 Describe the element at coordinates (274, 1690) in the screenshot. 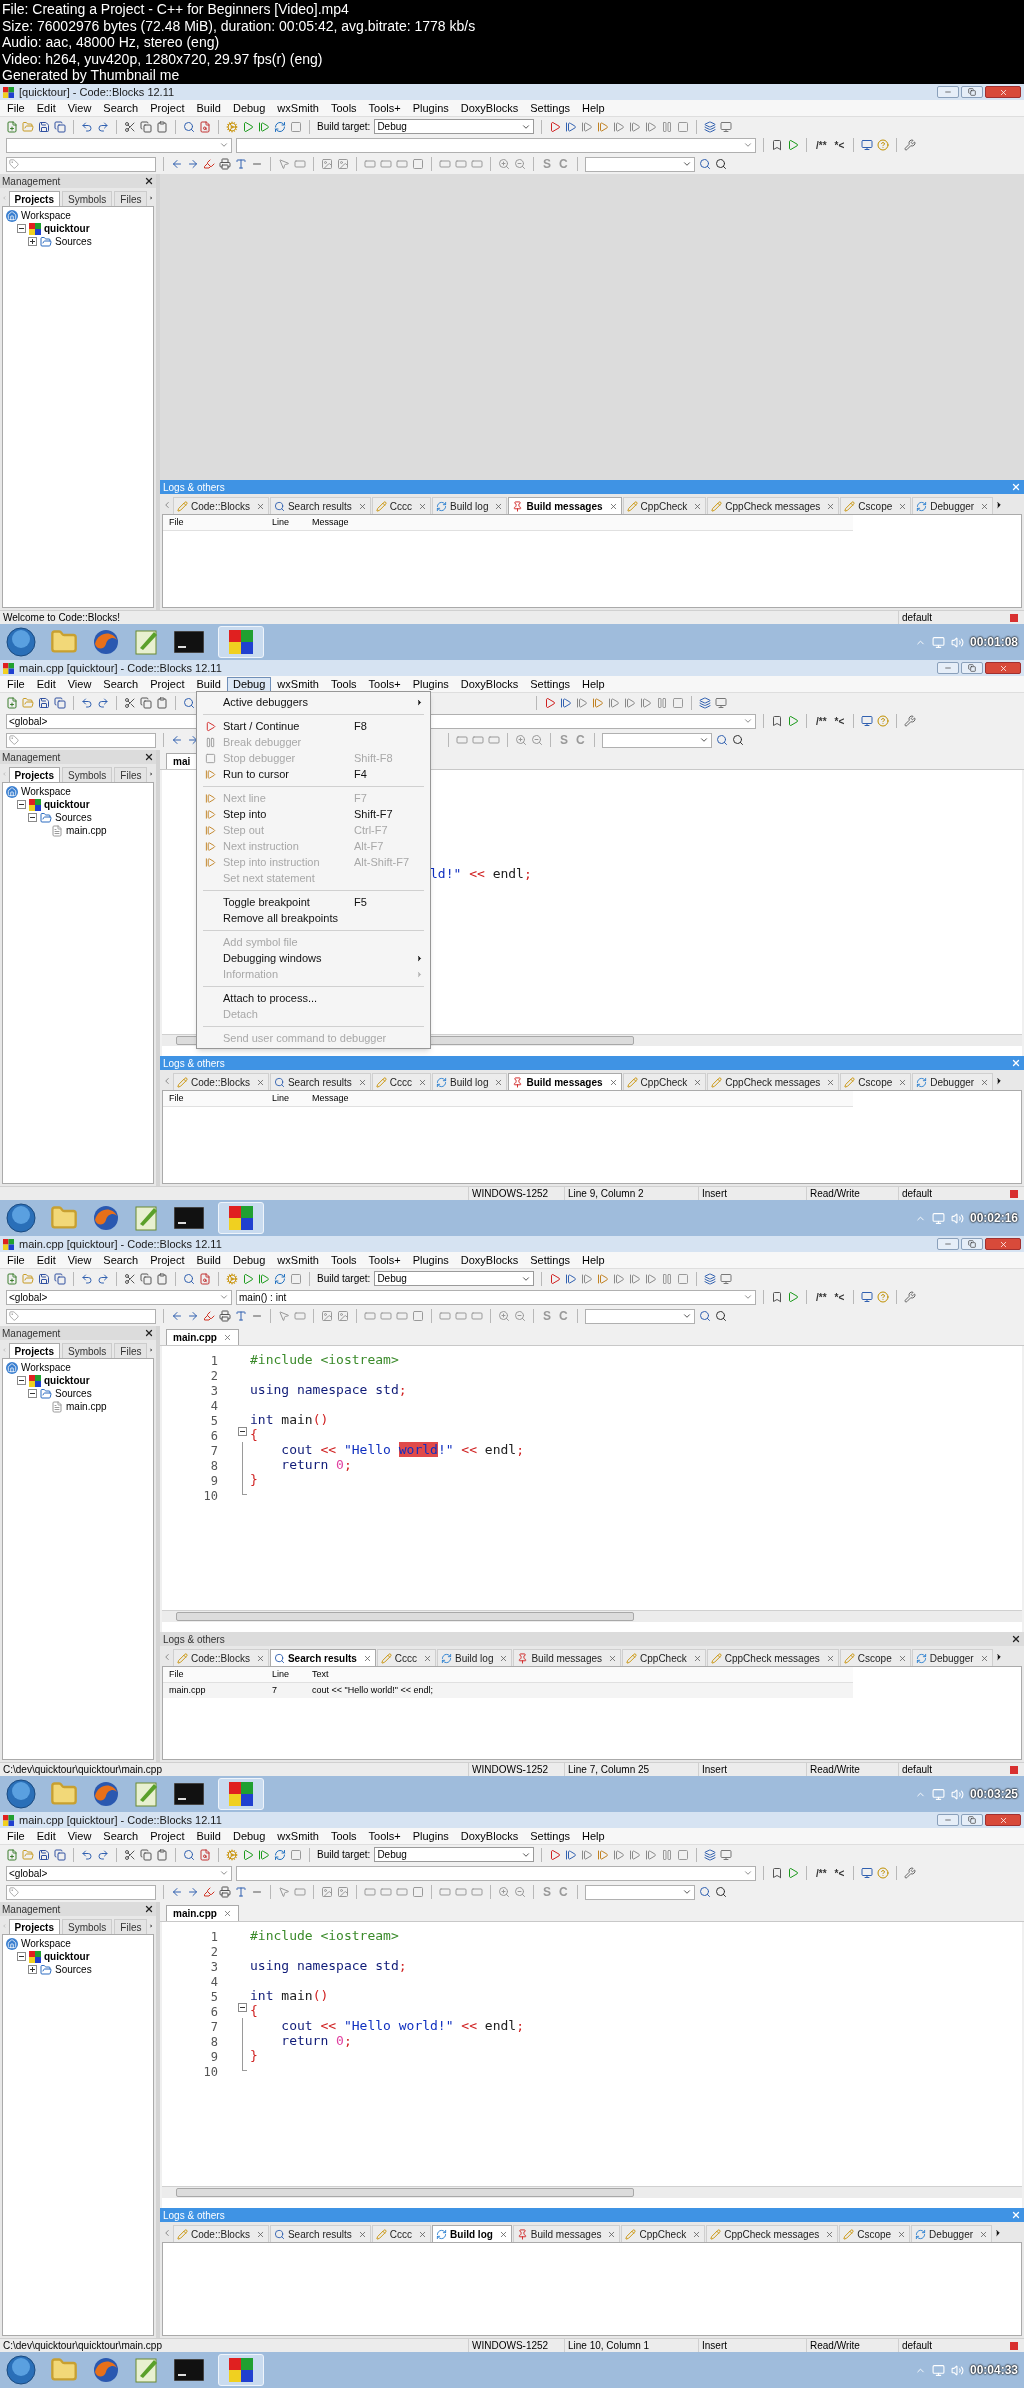

I see `table-cell-text: 7` at that location.